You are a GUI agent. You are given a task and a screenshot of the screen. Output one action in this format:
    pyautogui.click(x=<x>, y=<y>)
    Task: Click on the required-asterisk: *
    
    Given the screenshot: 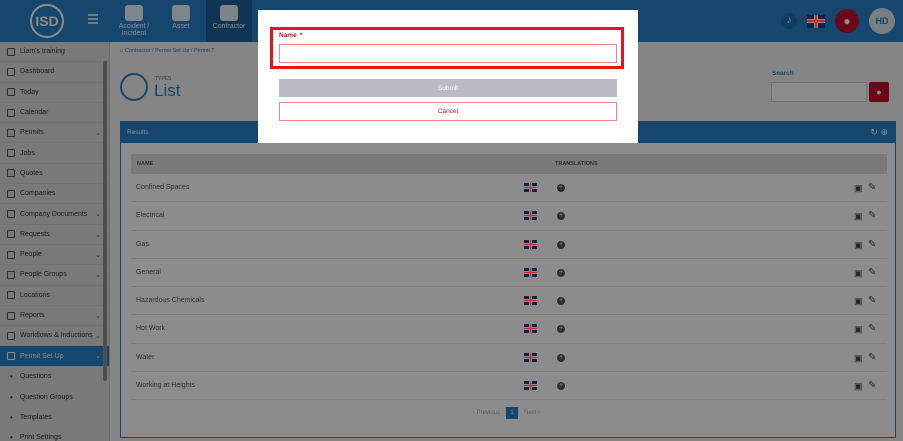 What is the action you would take?
    pyautogui.click(x=301, y=35)
    